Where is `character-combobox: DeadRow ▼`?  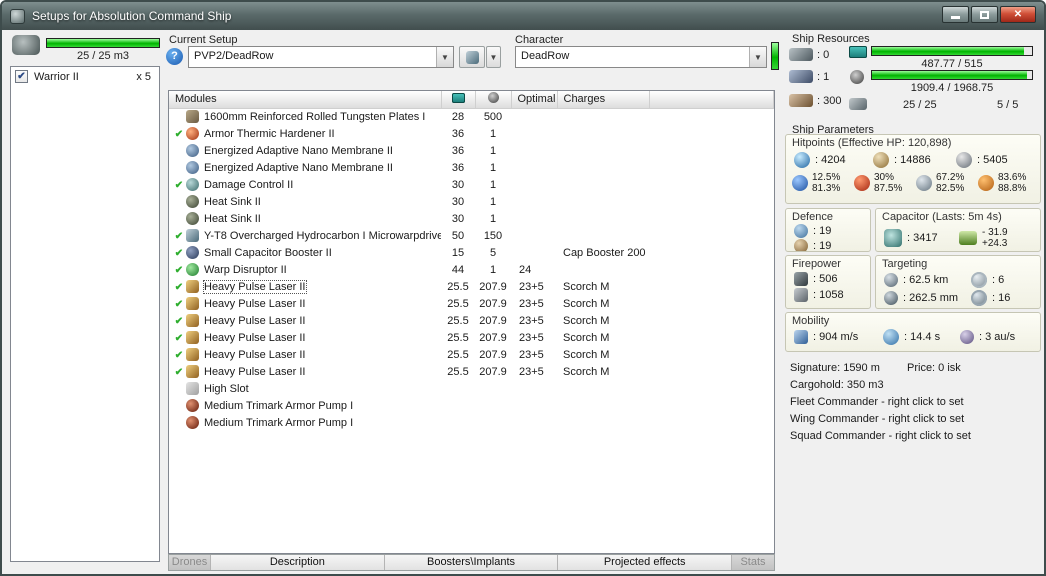
character-combobox: DeadRow ▼ is located at coordinates (641, 57).